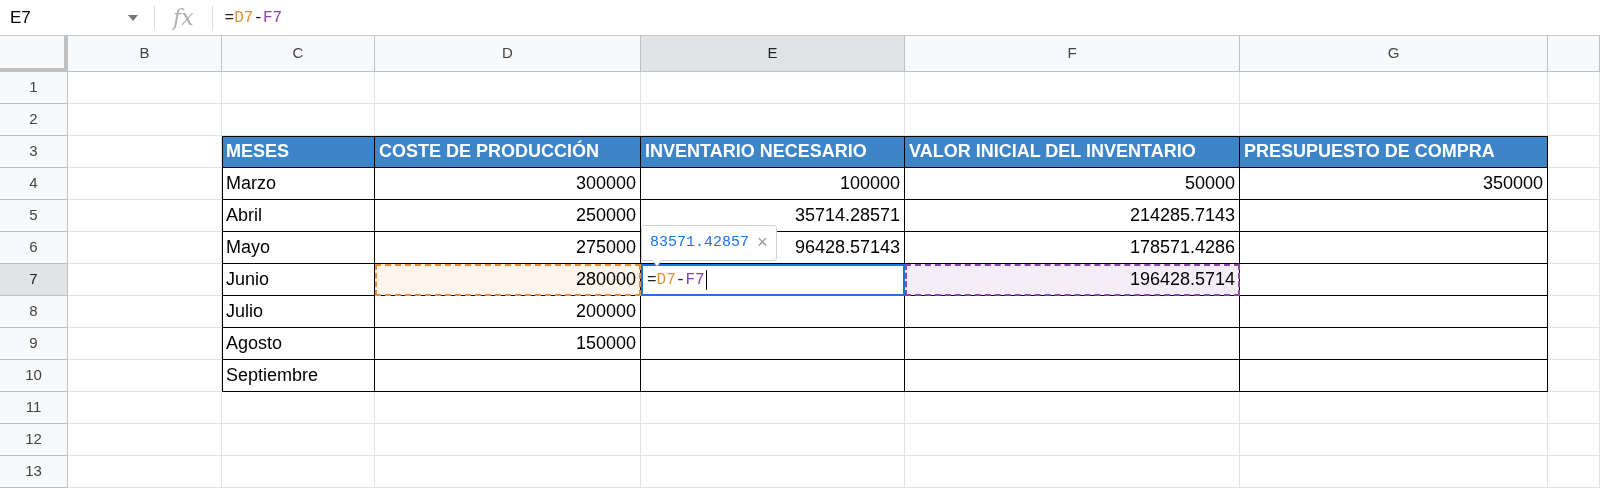 Image resolution: width=1600 pixels, height=489 pixels. I want to click on table-cell: 196428.5714, so click(1072, 280).